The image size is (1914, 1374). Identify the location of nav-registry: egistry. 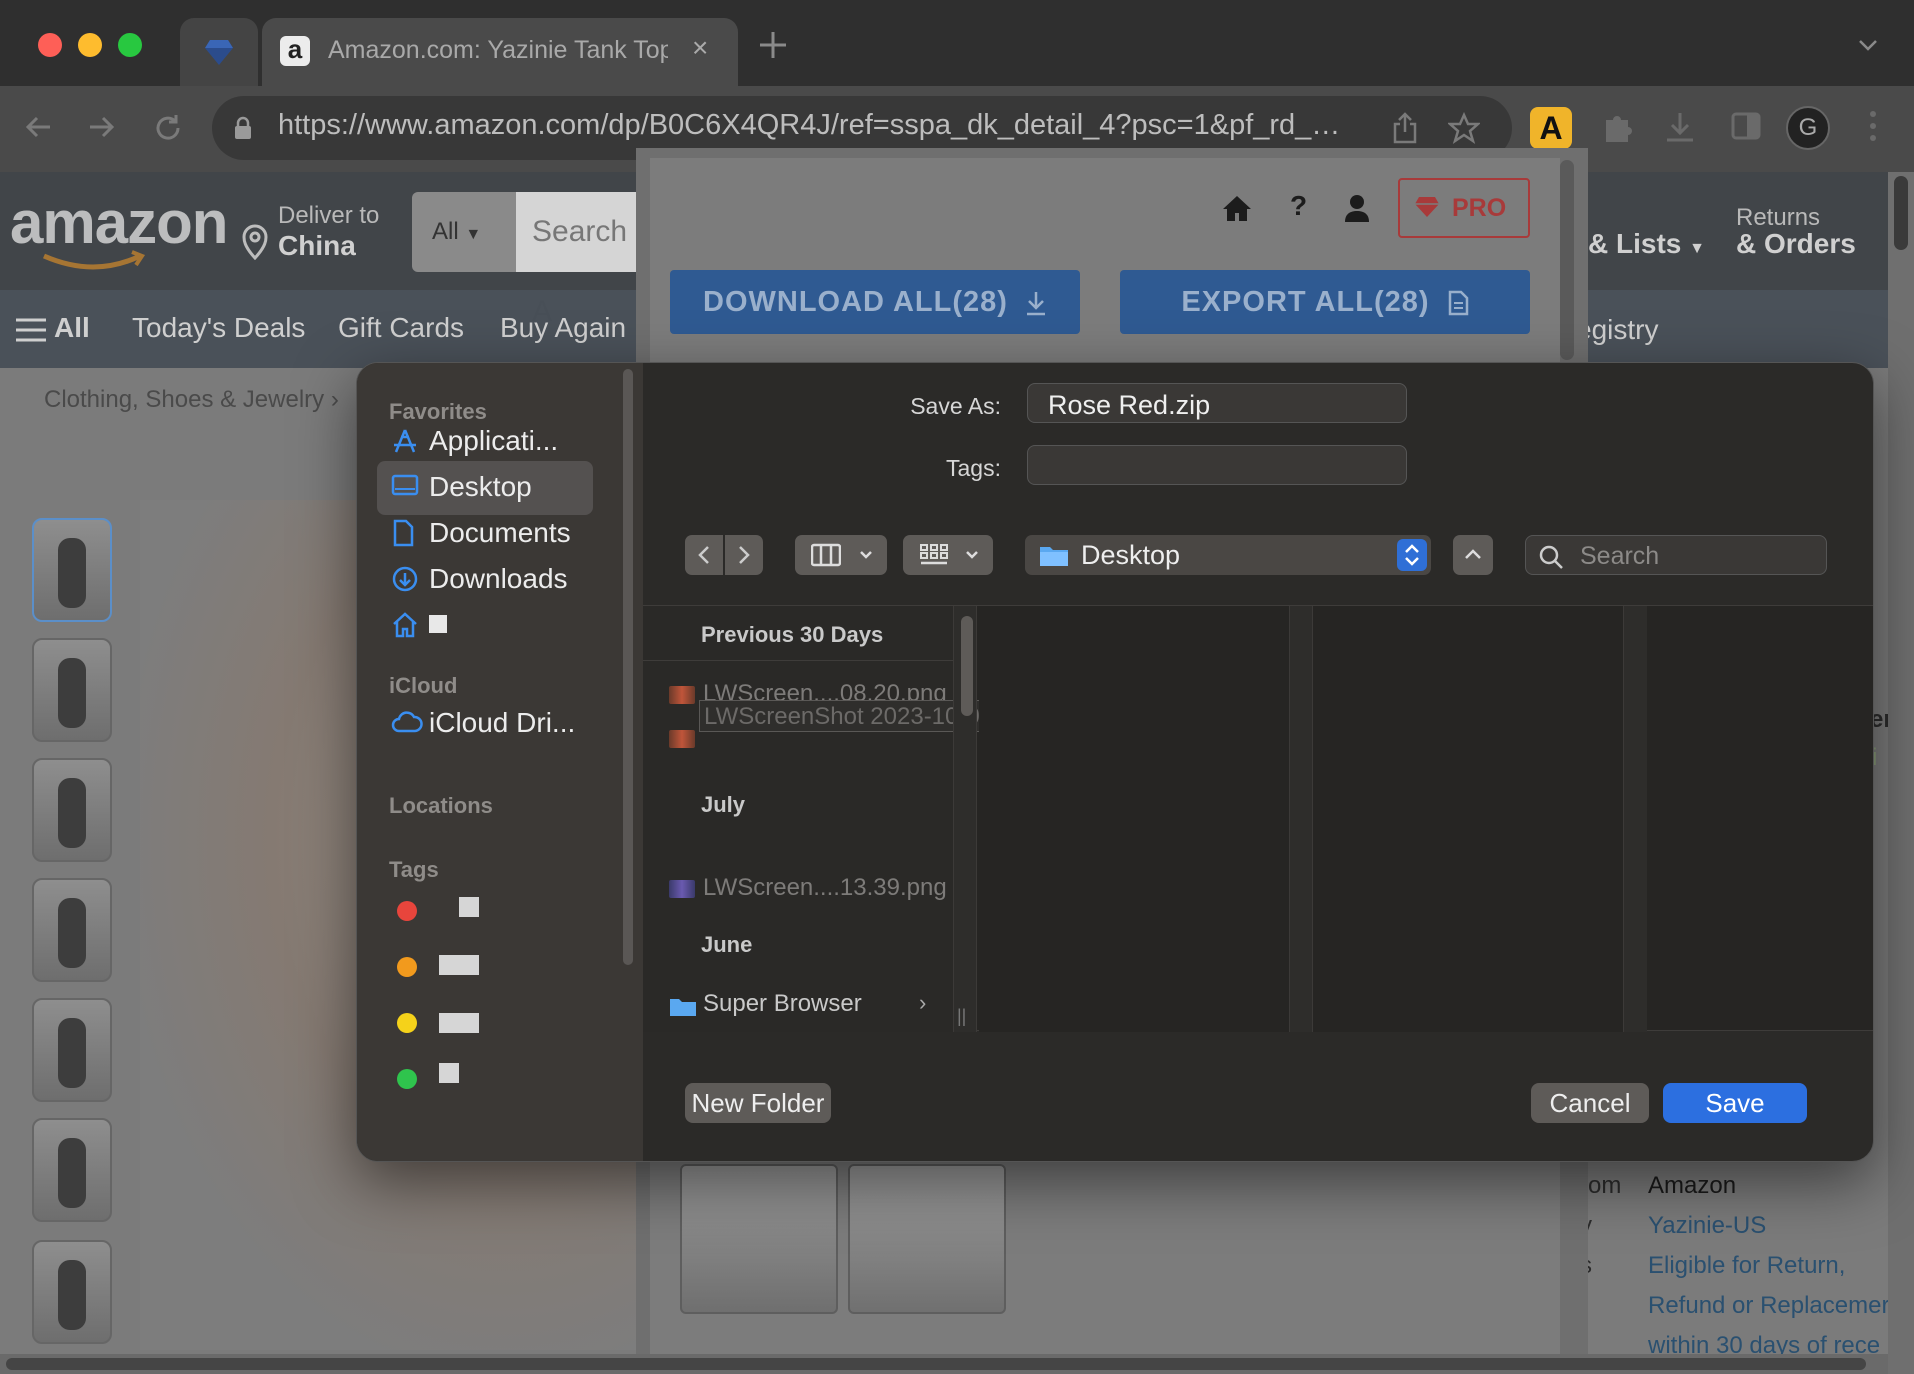
(1617, 330).